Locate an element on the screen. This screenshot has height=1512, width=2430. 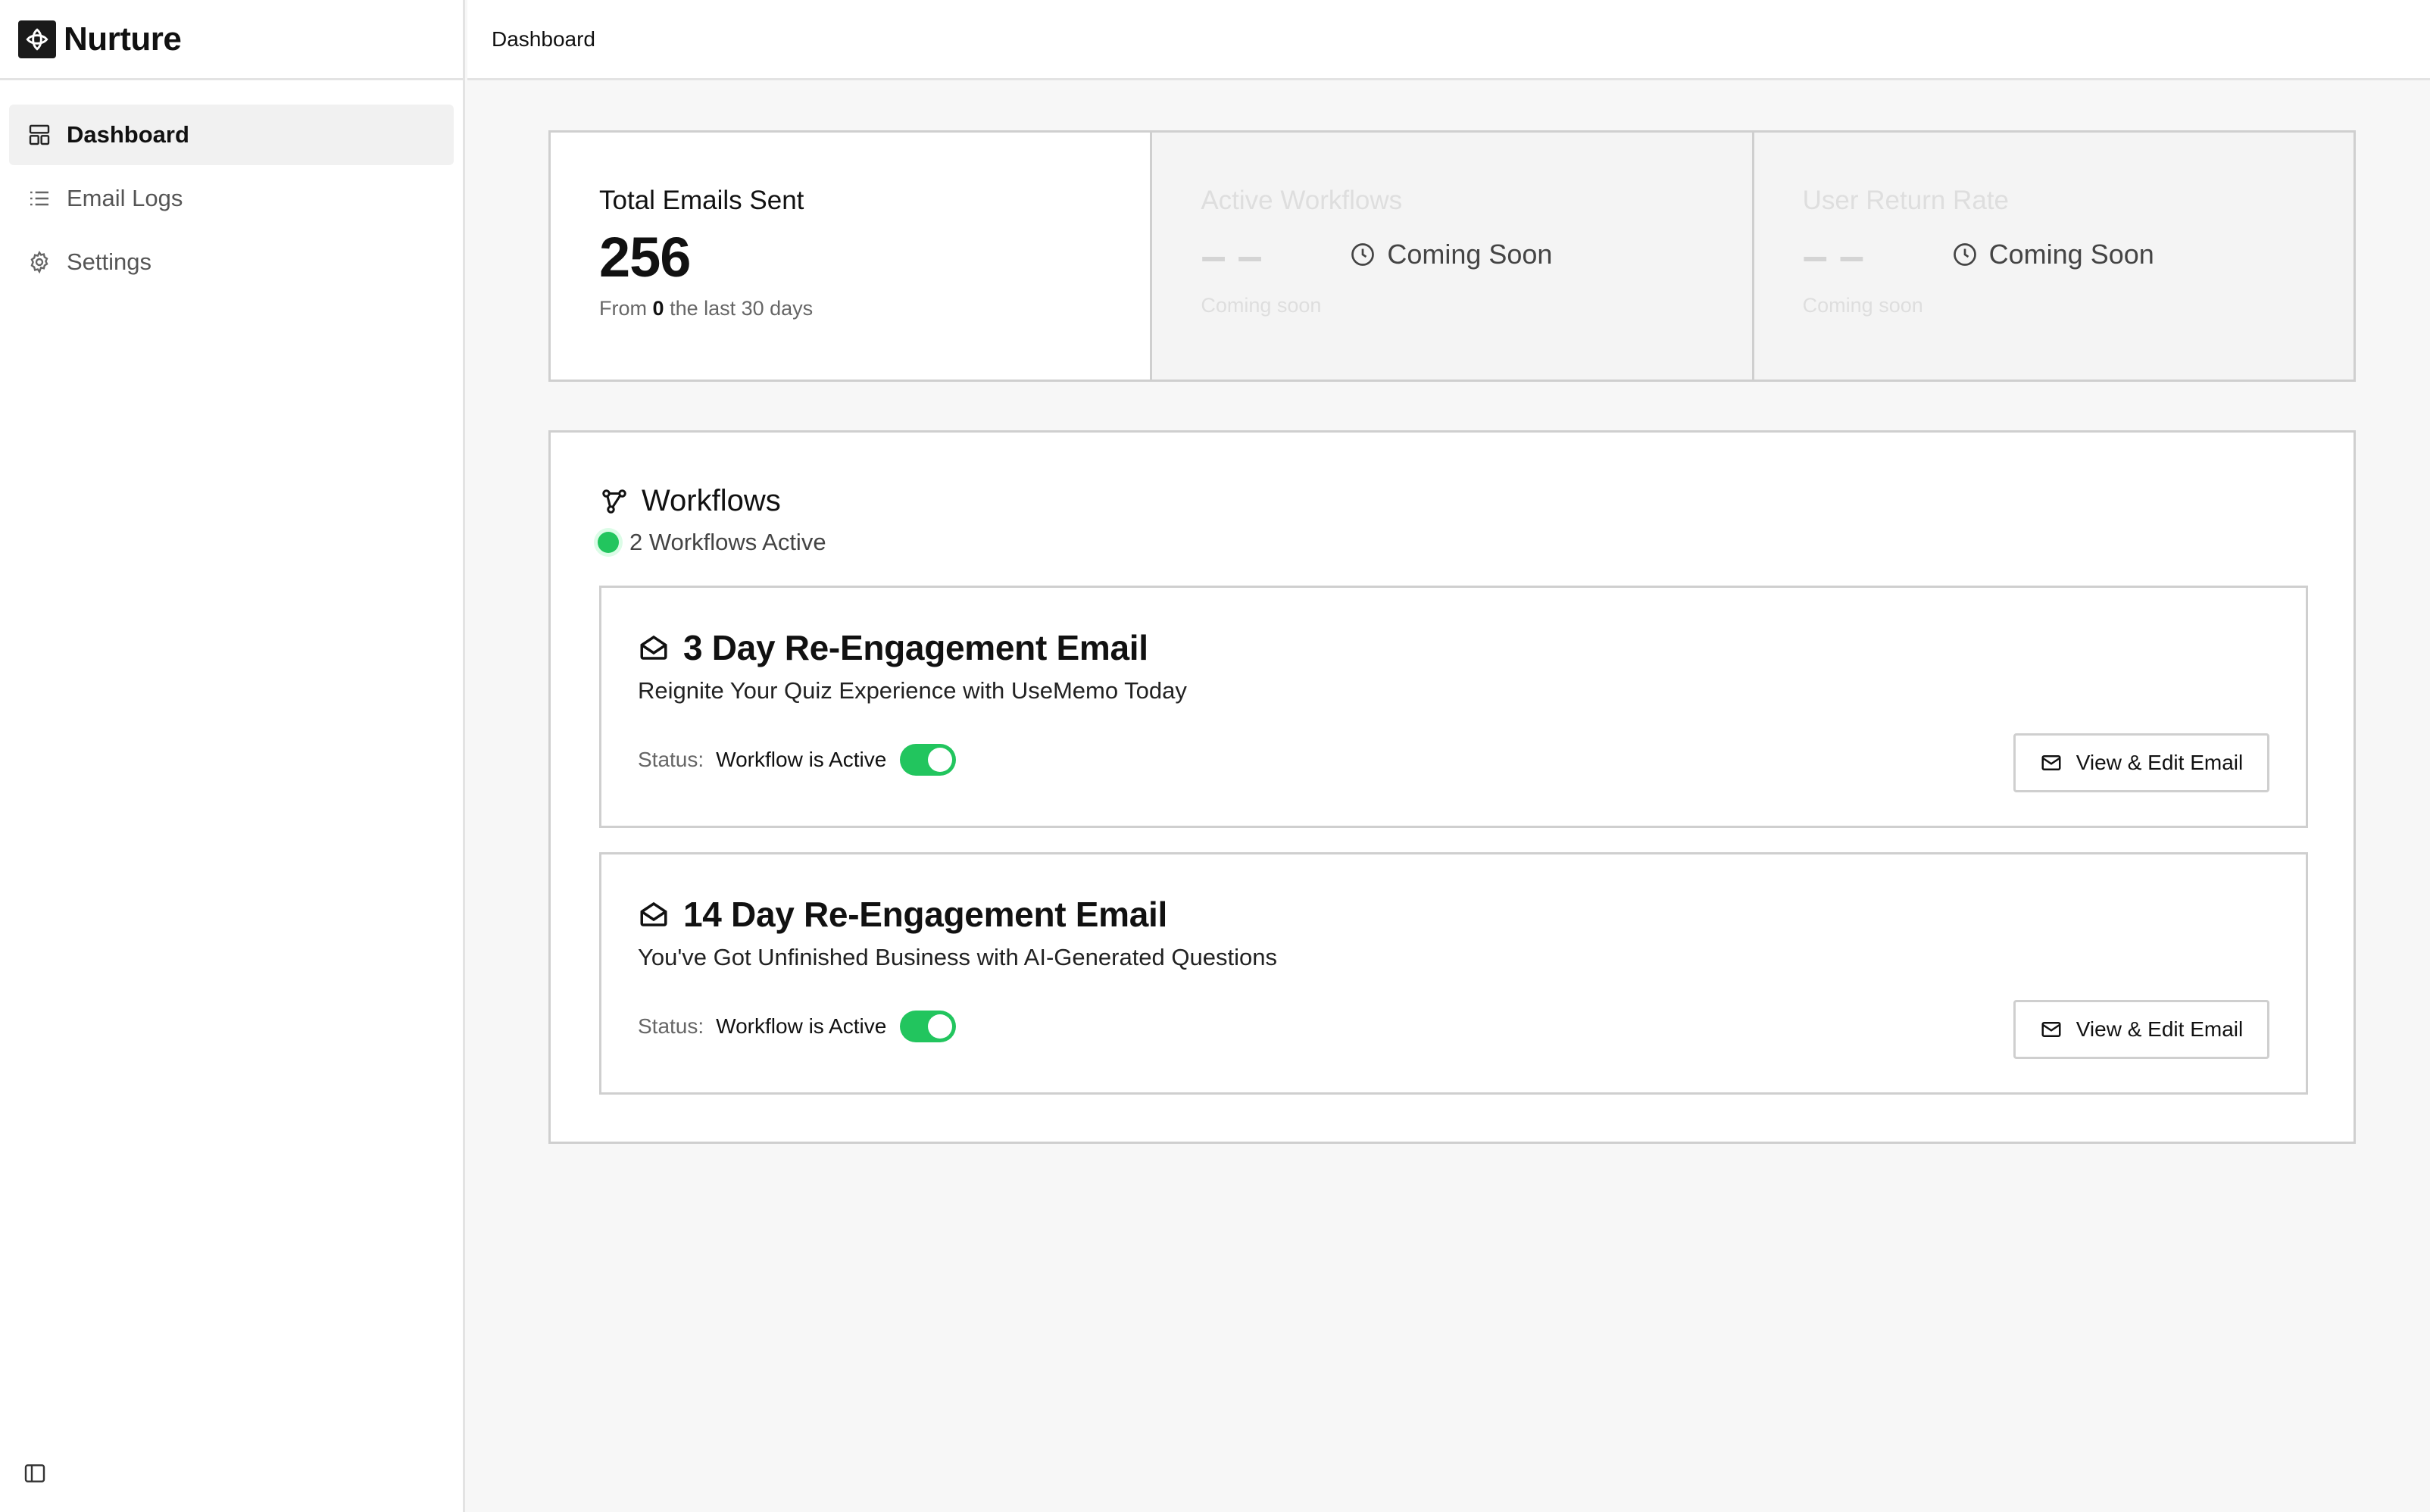
stat-sub-suffix: the last 30 days is located at coordinates (742, 308).